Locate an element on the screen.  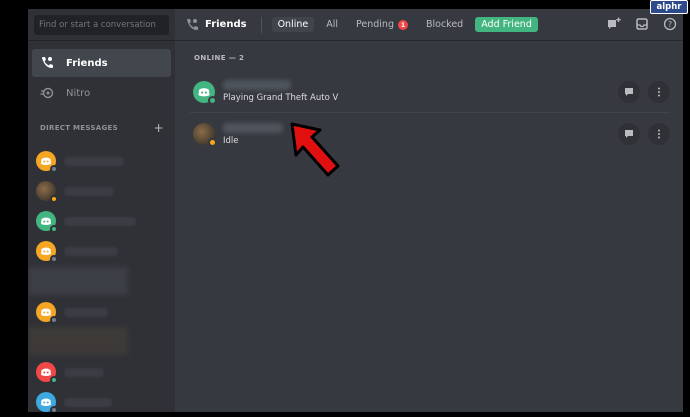
divider is located at coordinates (261, 24).